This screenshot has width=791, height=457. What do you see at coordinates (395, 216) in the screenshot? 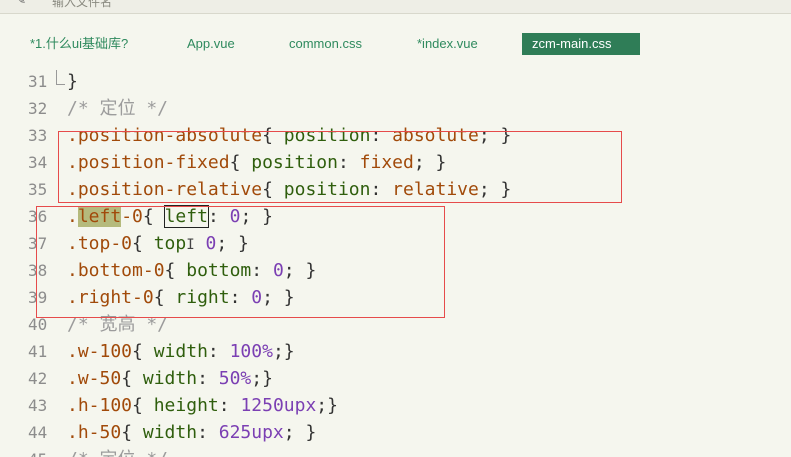
I see `code-line: 36 .left-0{ left: 0; }` at bounding box center [395, 216].